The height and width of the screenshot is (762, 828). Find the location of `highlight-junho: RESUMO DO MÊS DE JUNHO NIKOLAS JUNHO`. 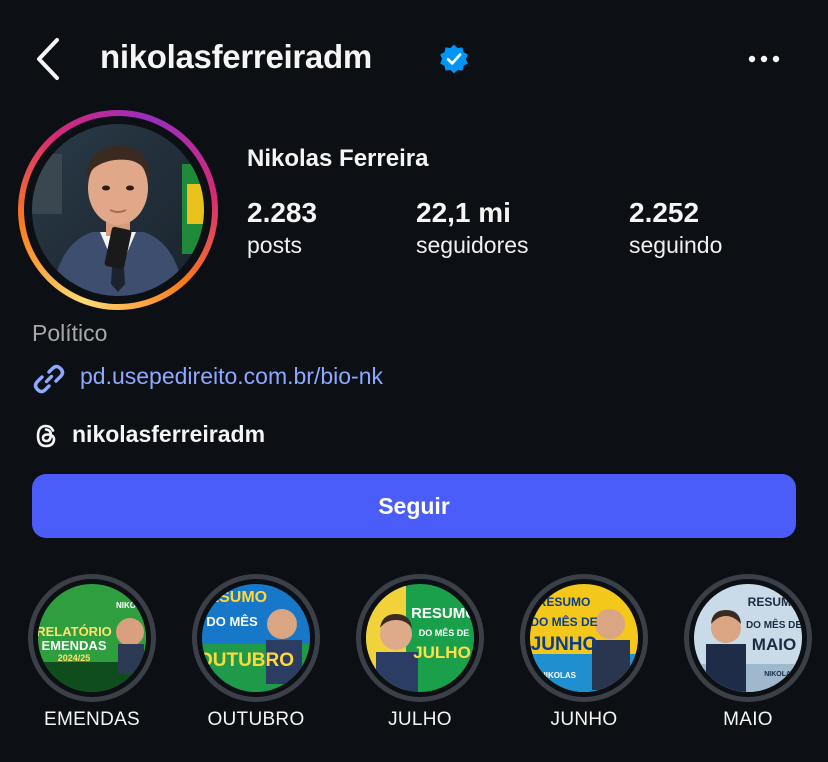

highlight-junho: RESUMO DO MÊS DE JUNHO NIKOLAS JUNHO is located at coordinates (584, 652).